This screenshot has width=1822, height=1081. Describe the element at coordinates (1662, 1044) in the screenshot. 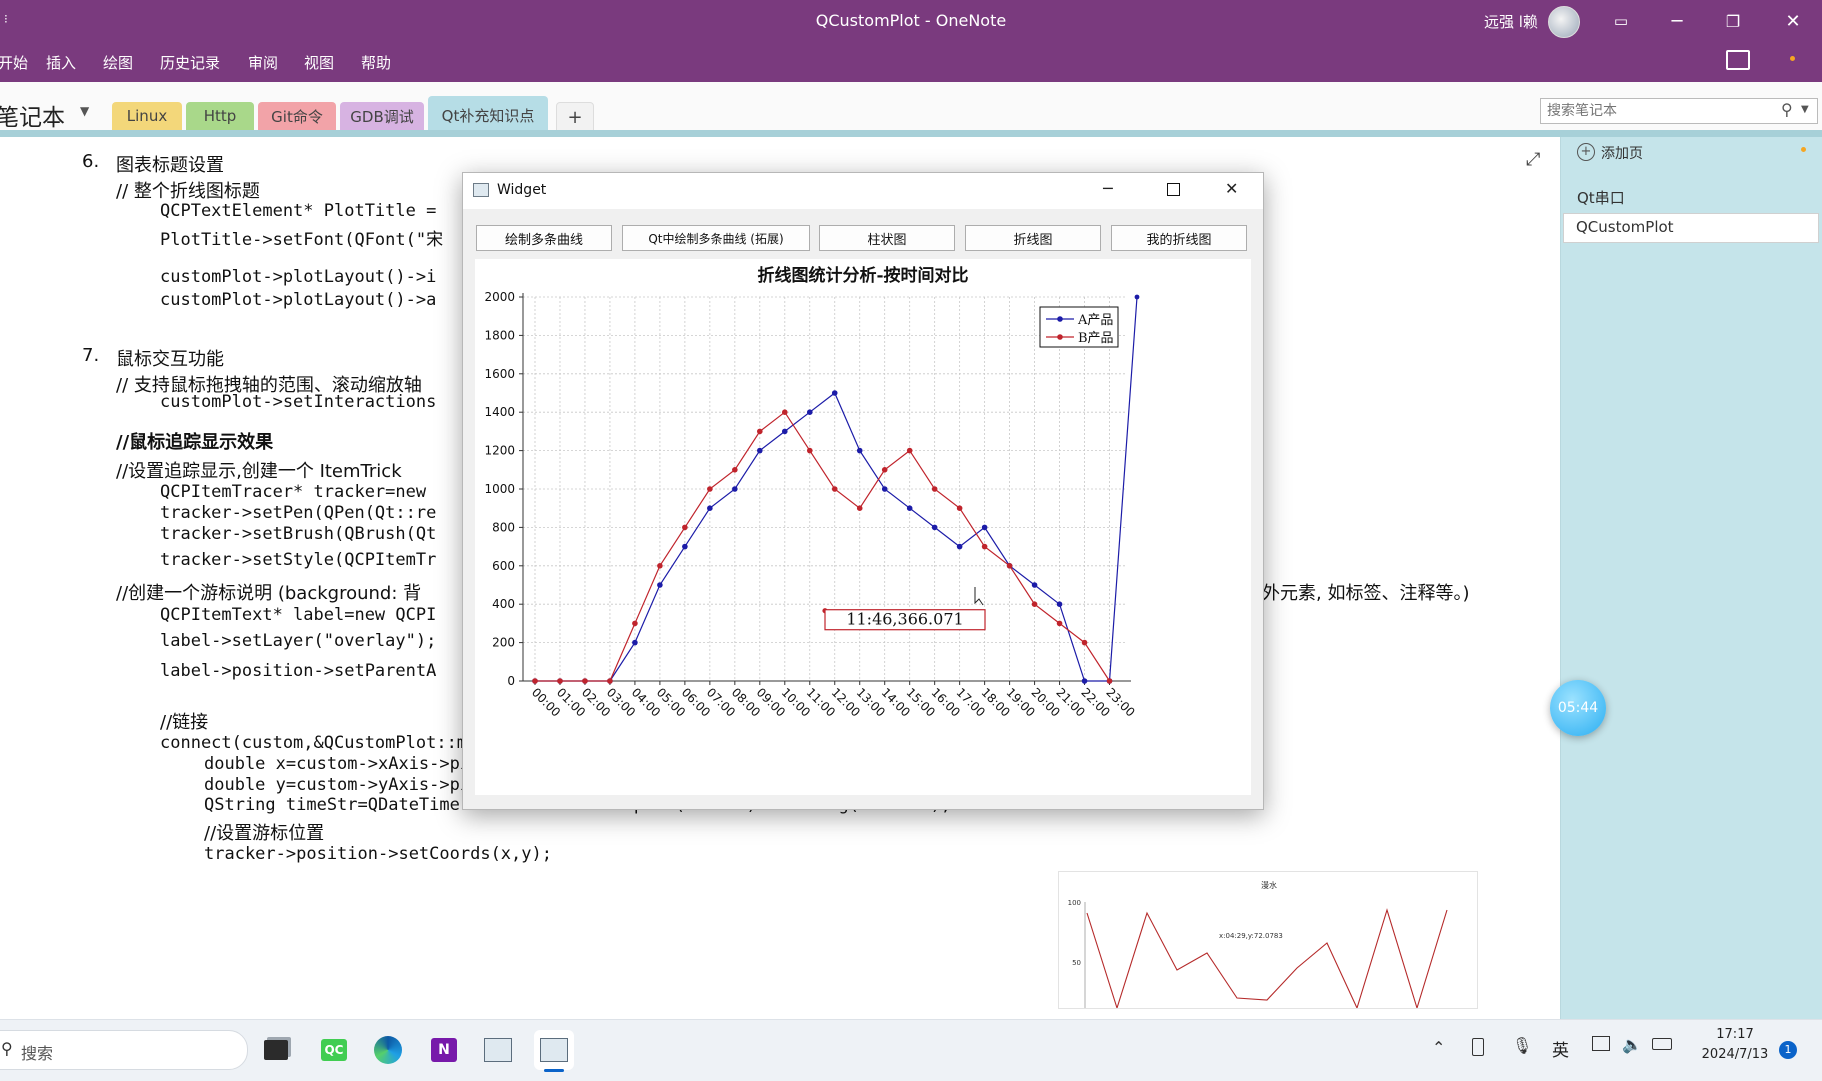

I see `battery-icon` at that location.